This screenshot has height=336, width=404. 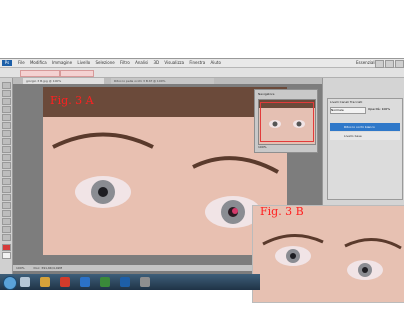 What do you see at coordinates (262, 147) in the screenshot?
I see `navigator-zoom: 100%` at bounding box center [262, 147].